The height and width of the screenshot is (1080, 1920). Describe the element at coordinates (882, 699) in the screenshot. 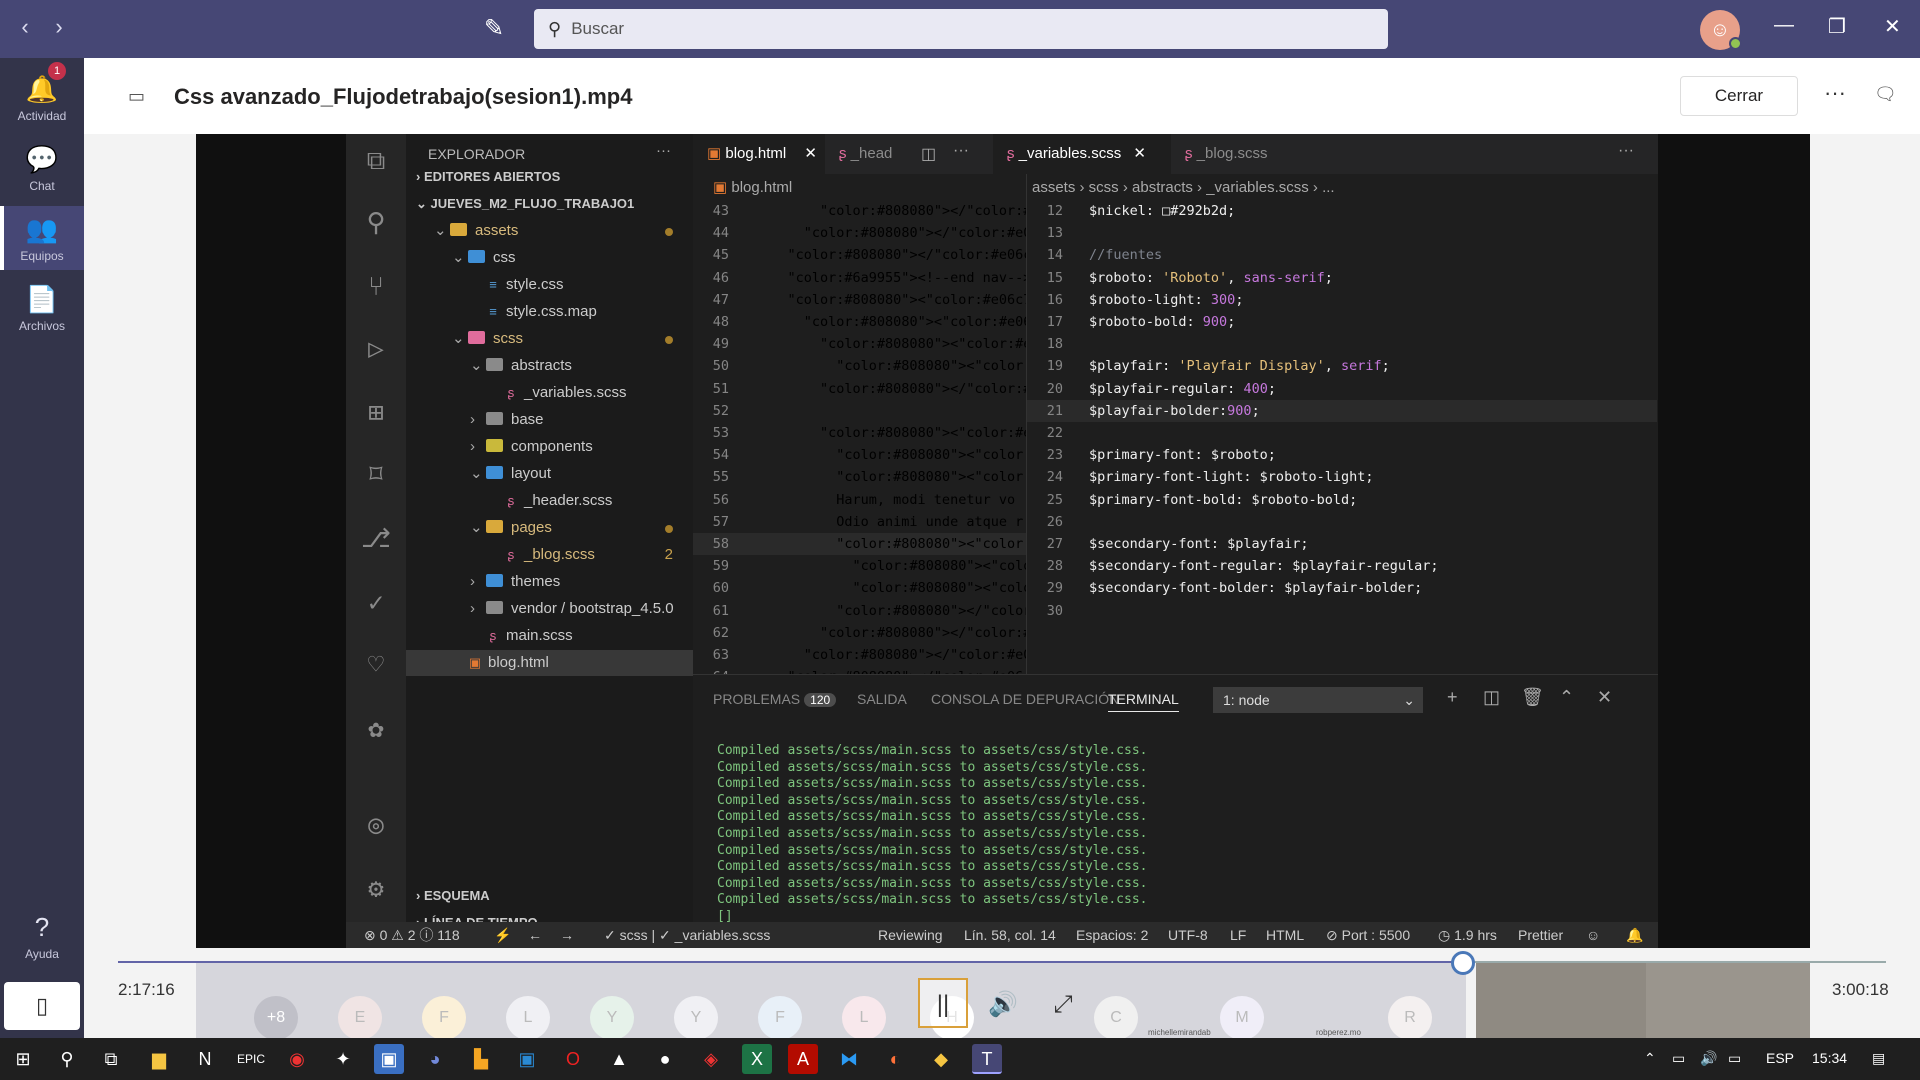

I see `tab-output: SALIDA` at that location.